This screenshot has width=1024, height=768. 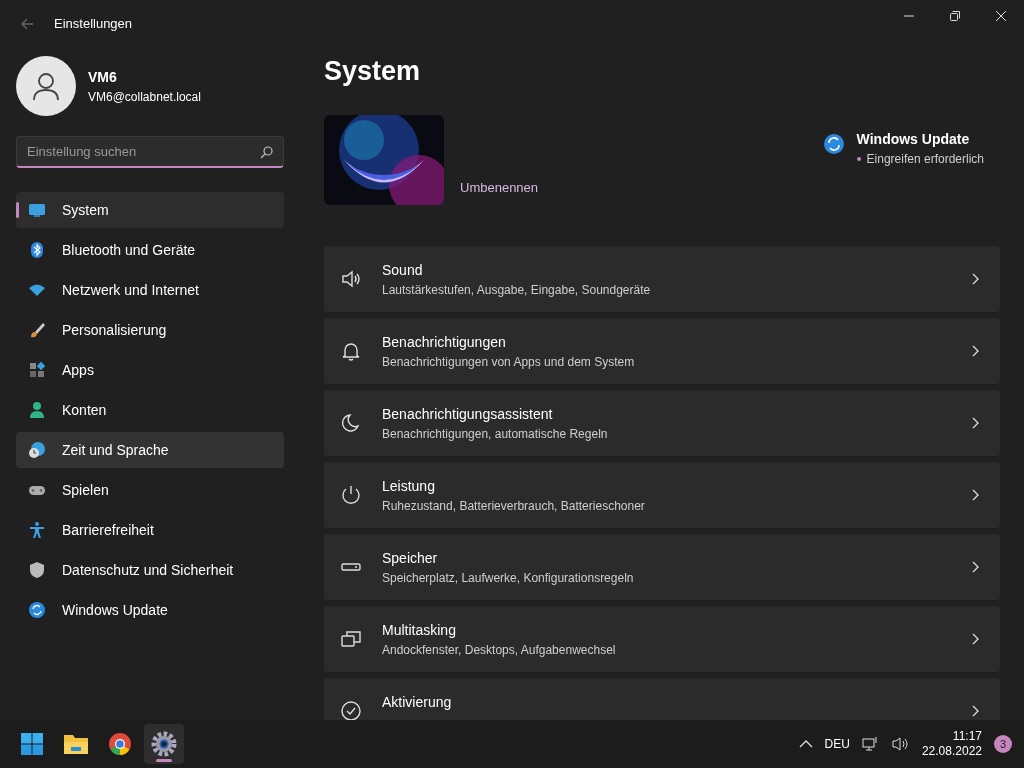 What do you see at coordinates (419, 630) in the screenshot?
I see `card-title: Multitasking` at bounding box center [419, 630].